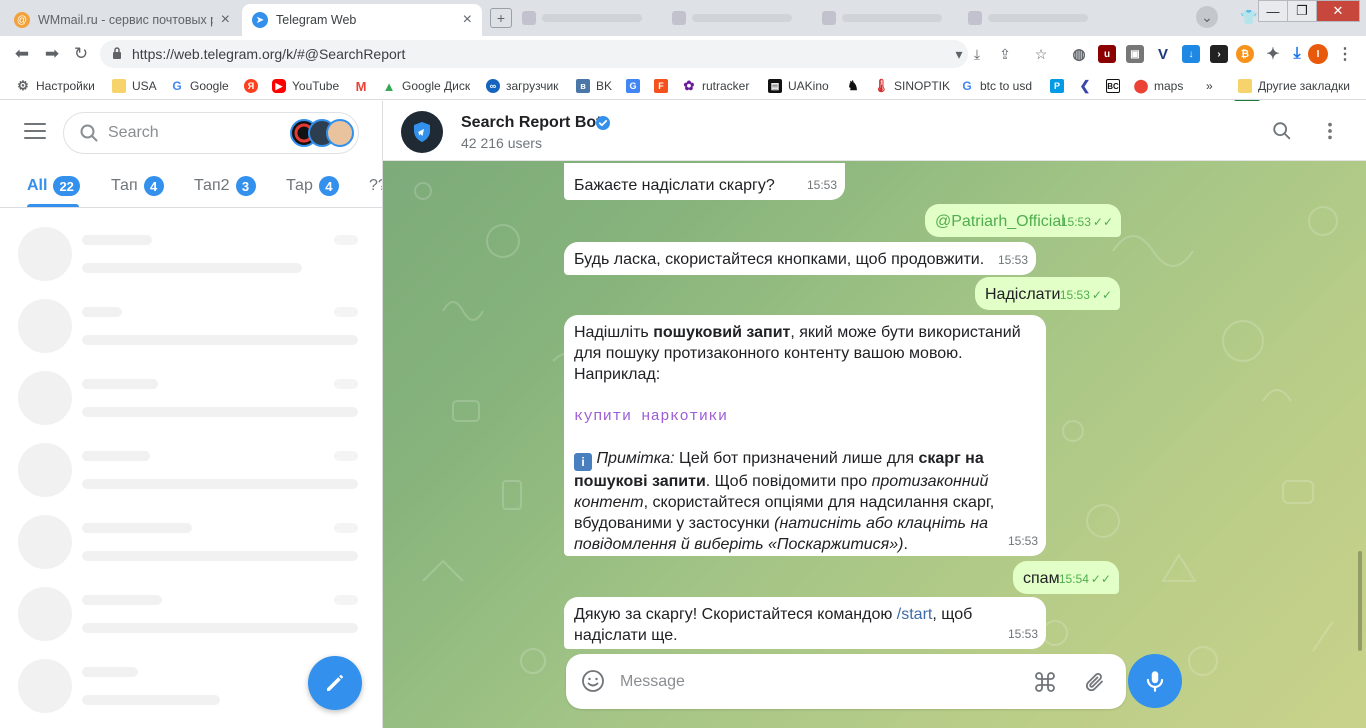  What do you see at coordinates (1116, 86) in the screenshot?
I see `bookmark-bc: BC` at bounding box center [1116, 86].